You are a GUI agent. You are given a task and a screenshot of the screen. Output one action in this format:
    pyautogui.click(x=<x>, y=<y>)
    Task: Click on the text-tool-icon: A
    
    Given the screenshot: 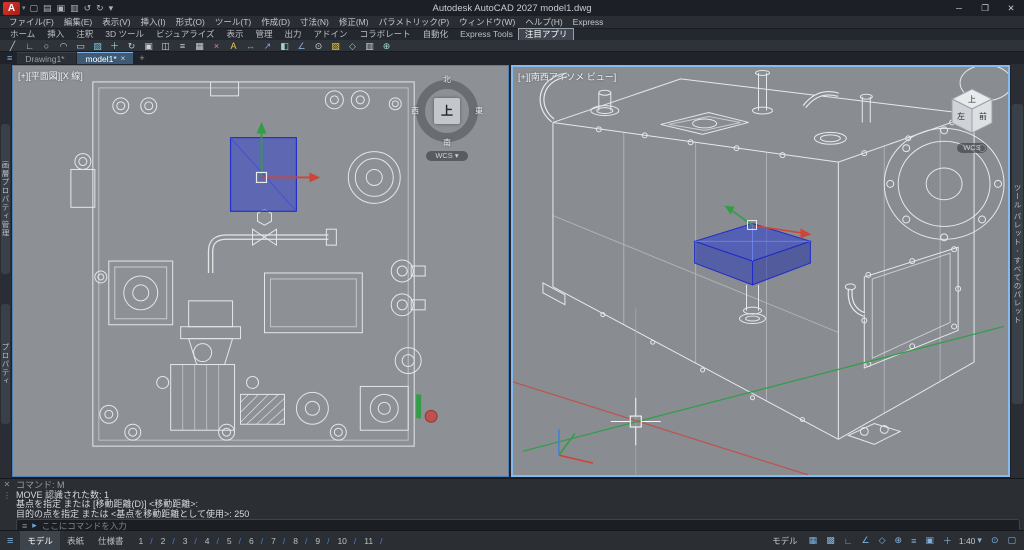 What is the action you would take?
    pyautogui.click(x=233, y=46)
    